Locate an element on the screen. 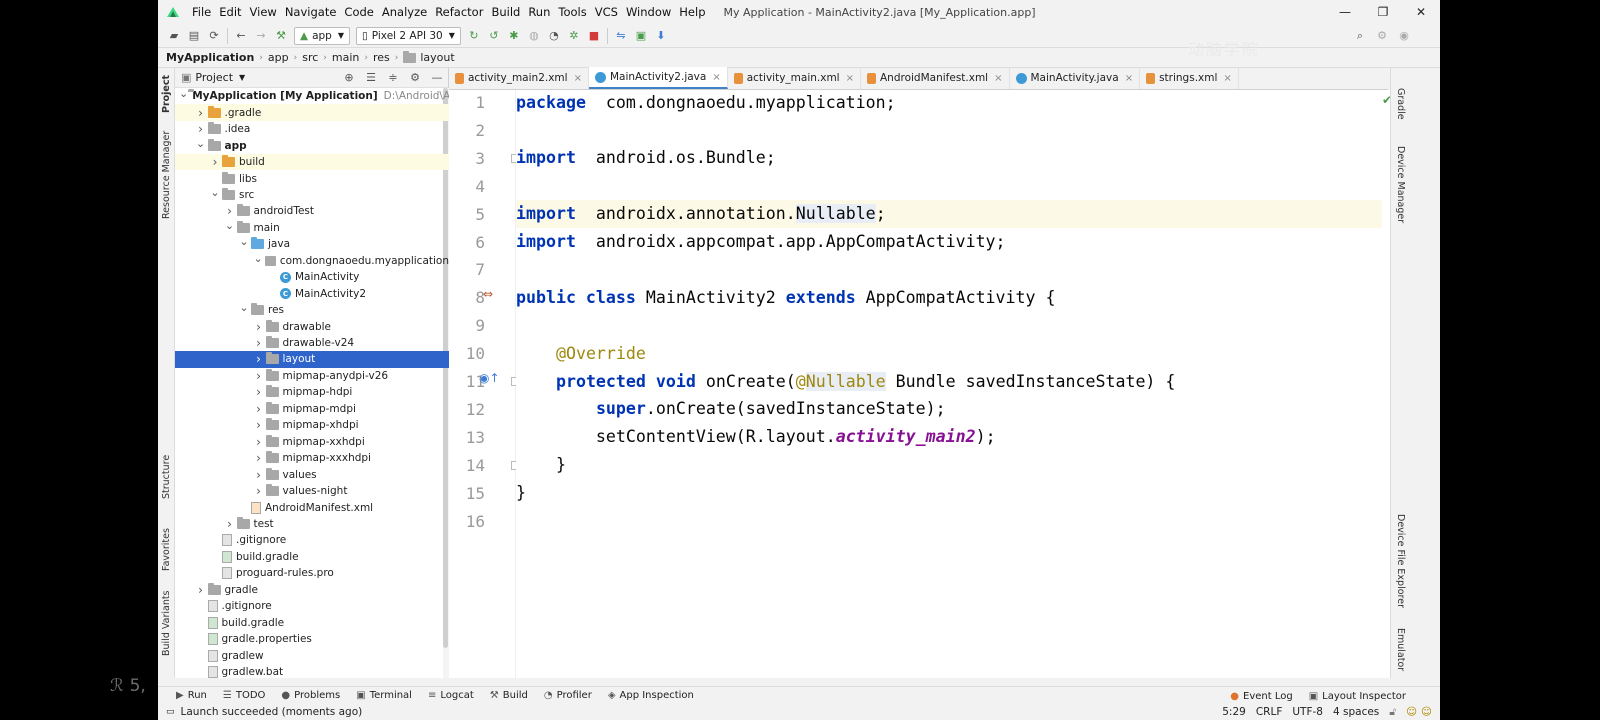 This screenshot has width=1600, height=720. tree-node: ⌄ com.dongnaoedu.myapplication is located at coordinates (312, 261).